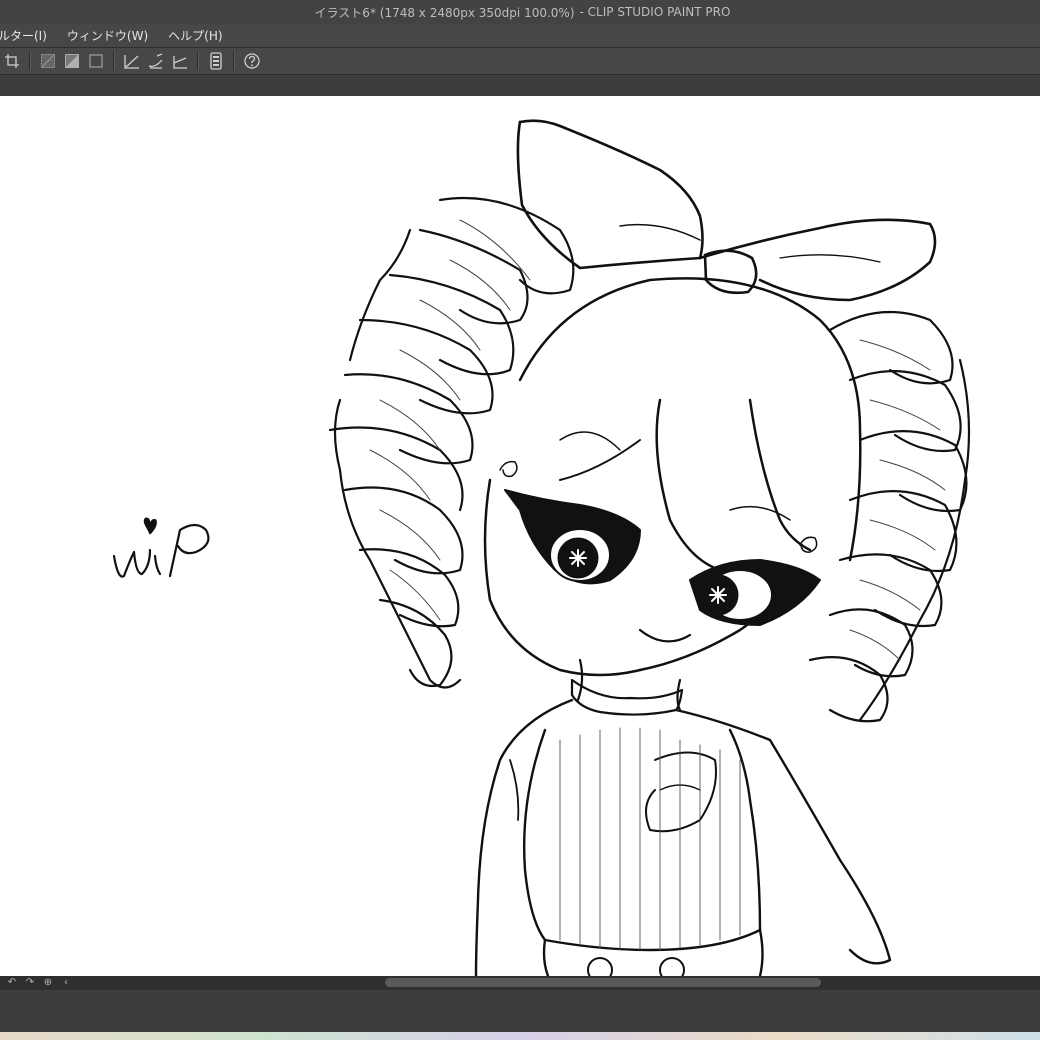  I want to click on collapse-icon: ‹, so click(66, 983).